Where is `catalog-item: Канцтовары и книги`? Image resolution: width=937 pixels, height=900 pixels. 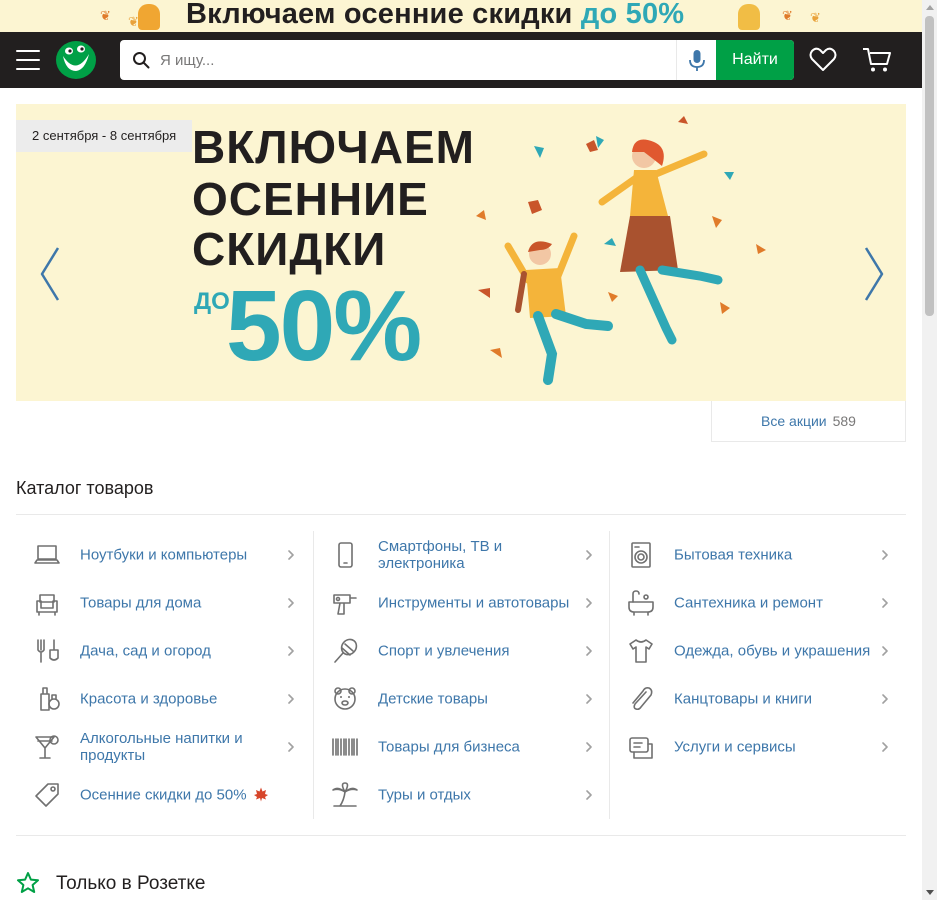 catalog-item: Канцтовары и книги is located at coordinates (758, 699).